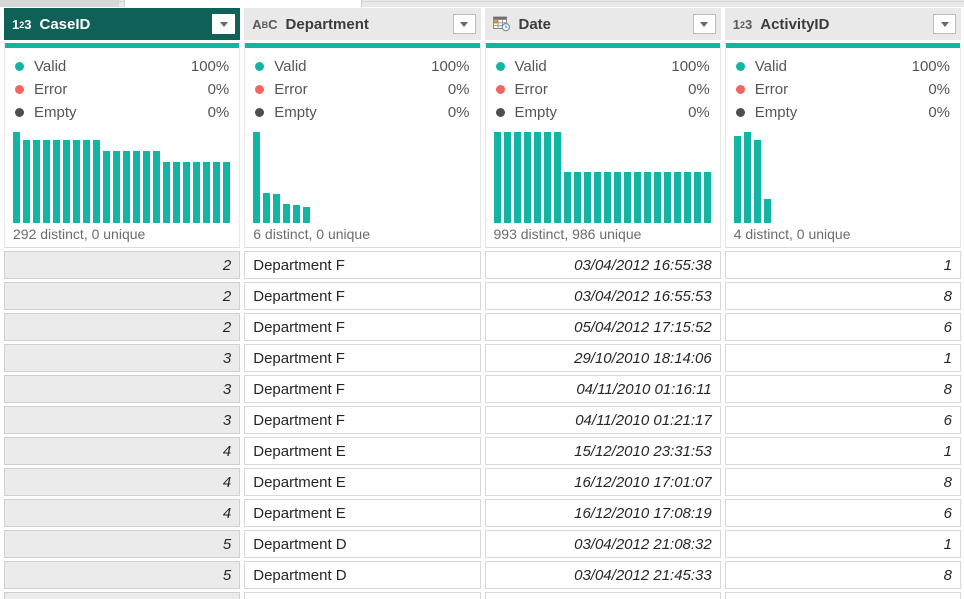  Describe the element at coordinates (602, 265) in the screenshot. I see `table-cell-date: 03/04/2012 16:55:38` at that location.